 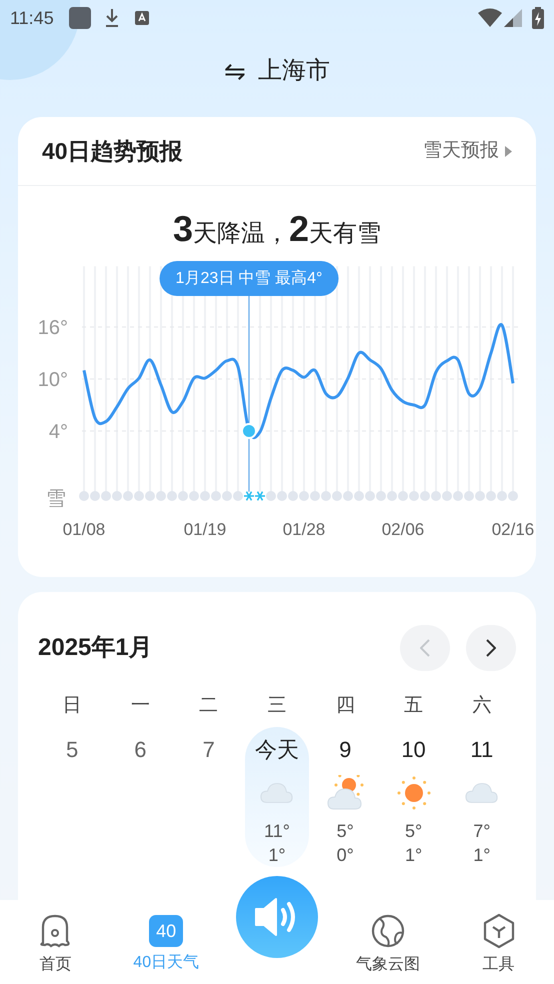 I want to click on weekday-label: 日, so click(x=72, y=706).